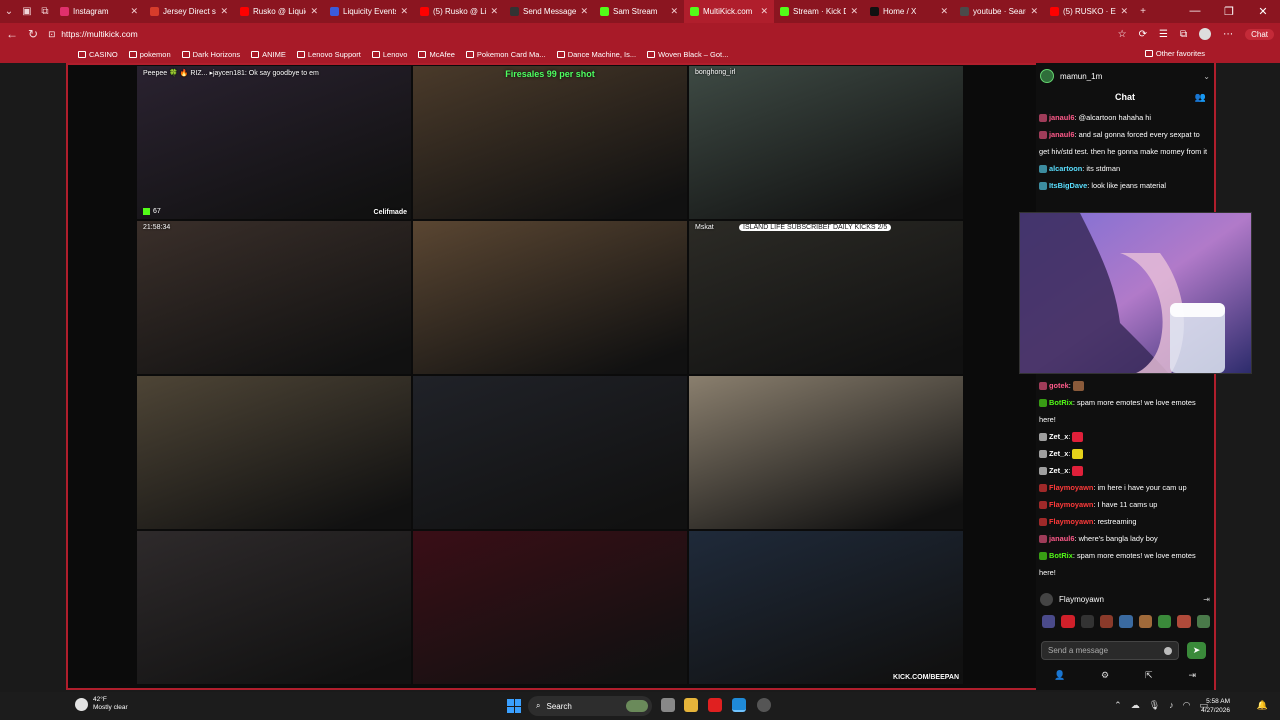 The width and height of the screenshot is (1280, 720). I want to click on mic-icon: 🎙, so click(1154, 705).